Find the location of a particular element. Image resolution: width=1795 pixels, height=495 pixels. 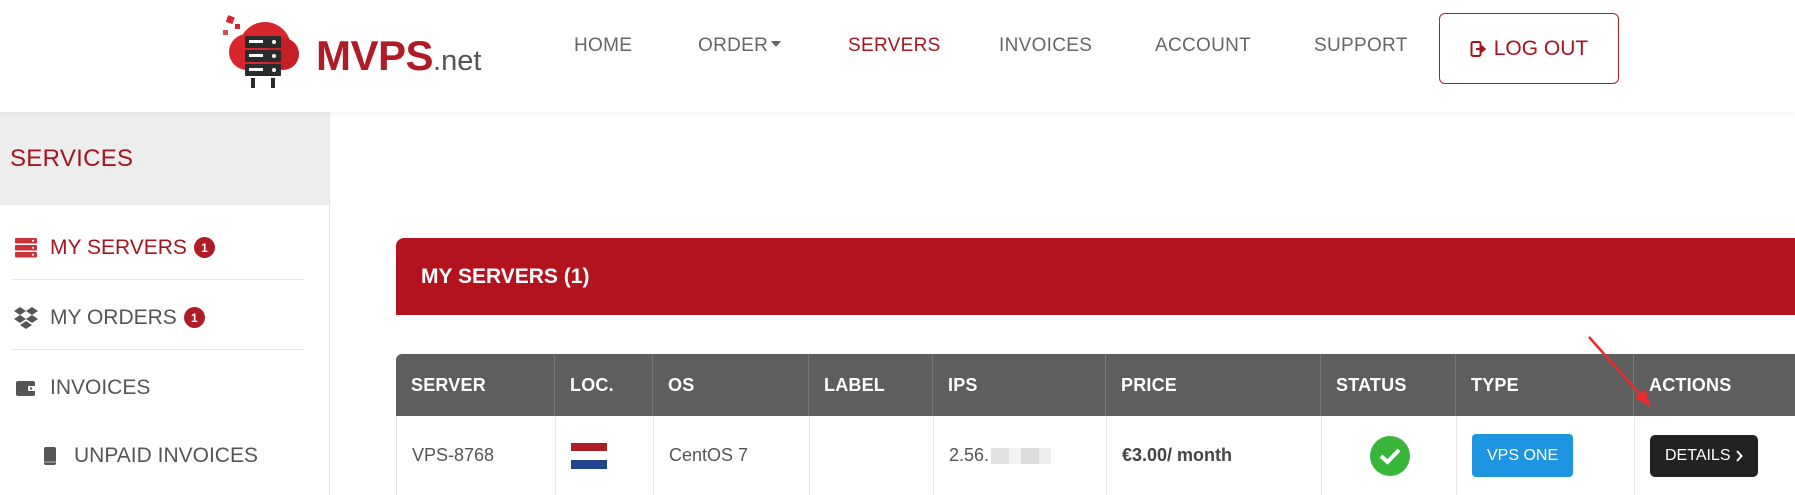

server-icon is located at coordinates (26, 248).